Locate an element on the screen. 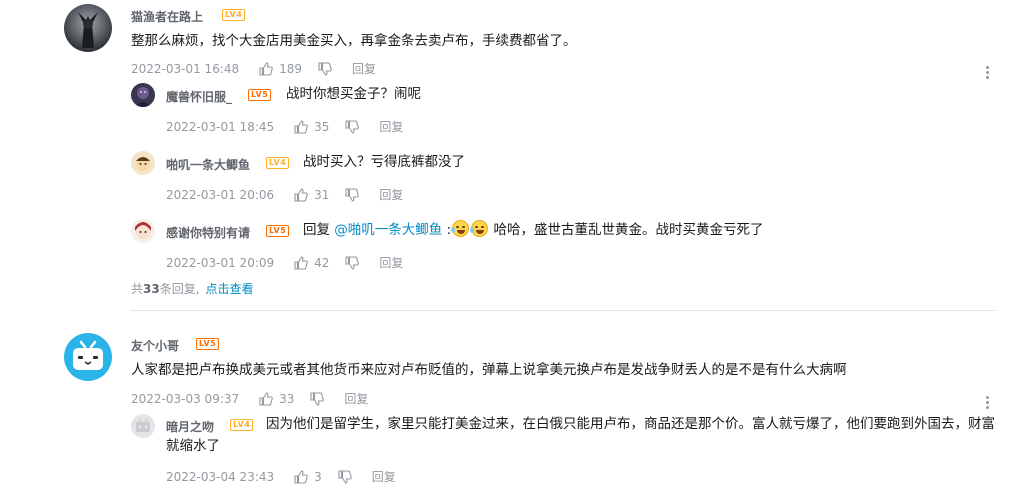 The image size is (1016, 495). replies-summary: 共33条回复, 点击查看 is located at coordinates (192, 288).